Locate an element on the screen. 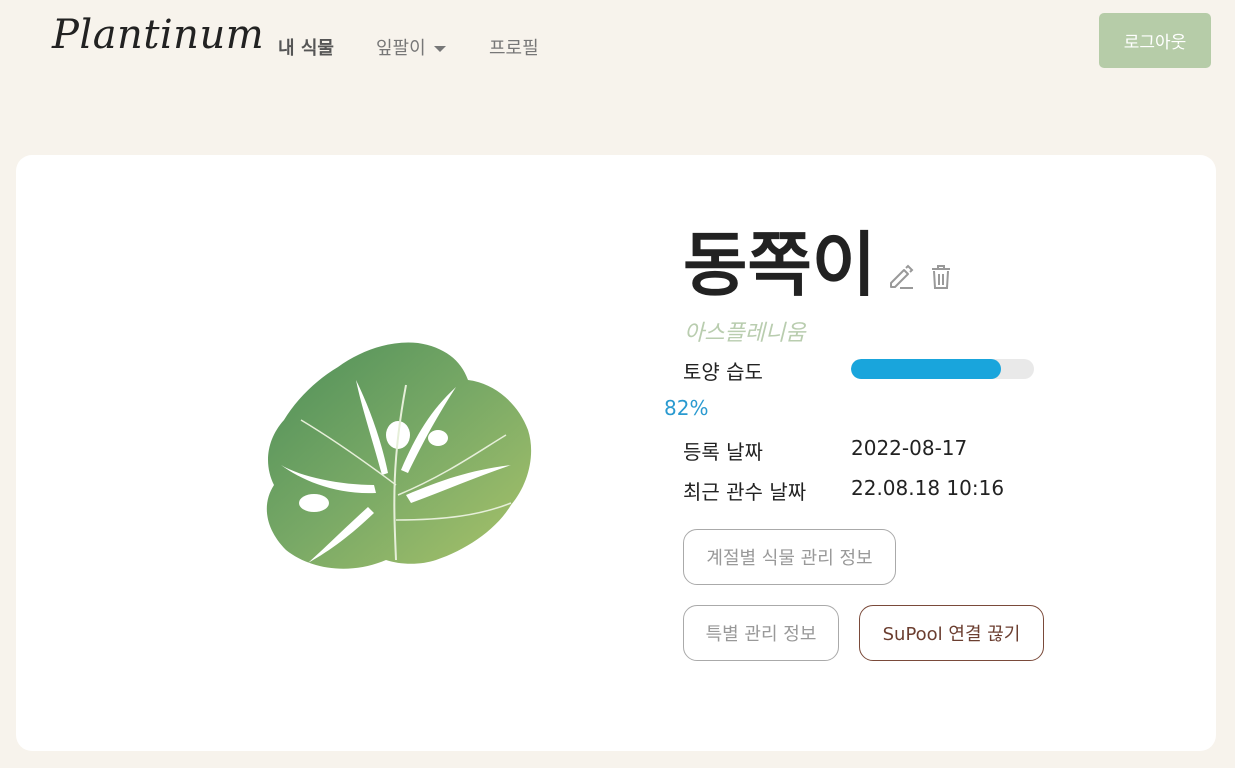  plant-species: 아스플레니움 is located at coordinates (745, 333).